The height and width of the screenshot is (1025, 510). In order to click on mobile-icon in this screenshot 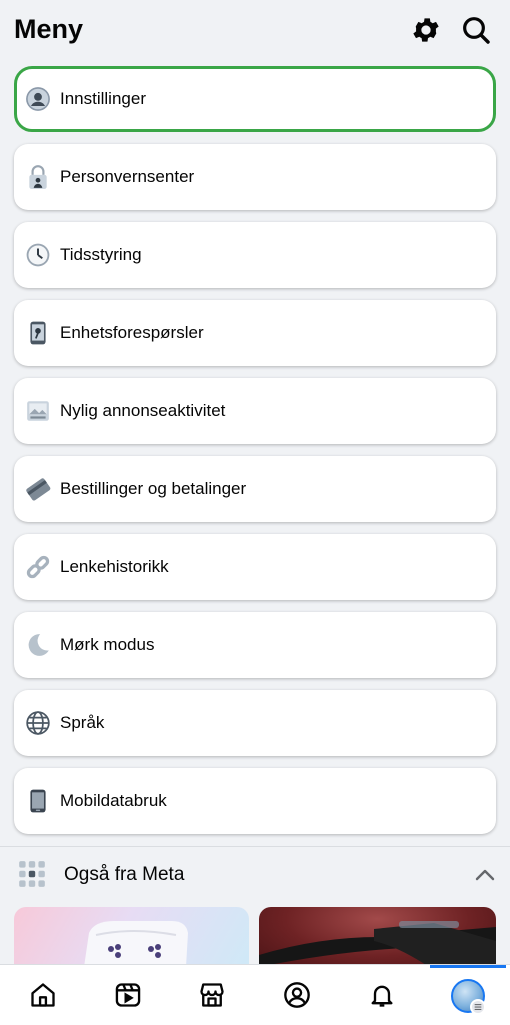, I will do `click(38, 801)`.